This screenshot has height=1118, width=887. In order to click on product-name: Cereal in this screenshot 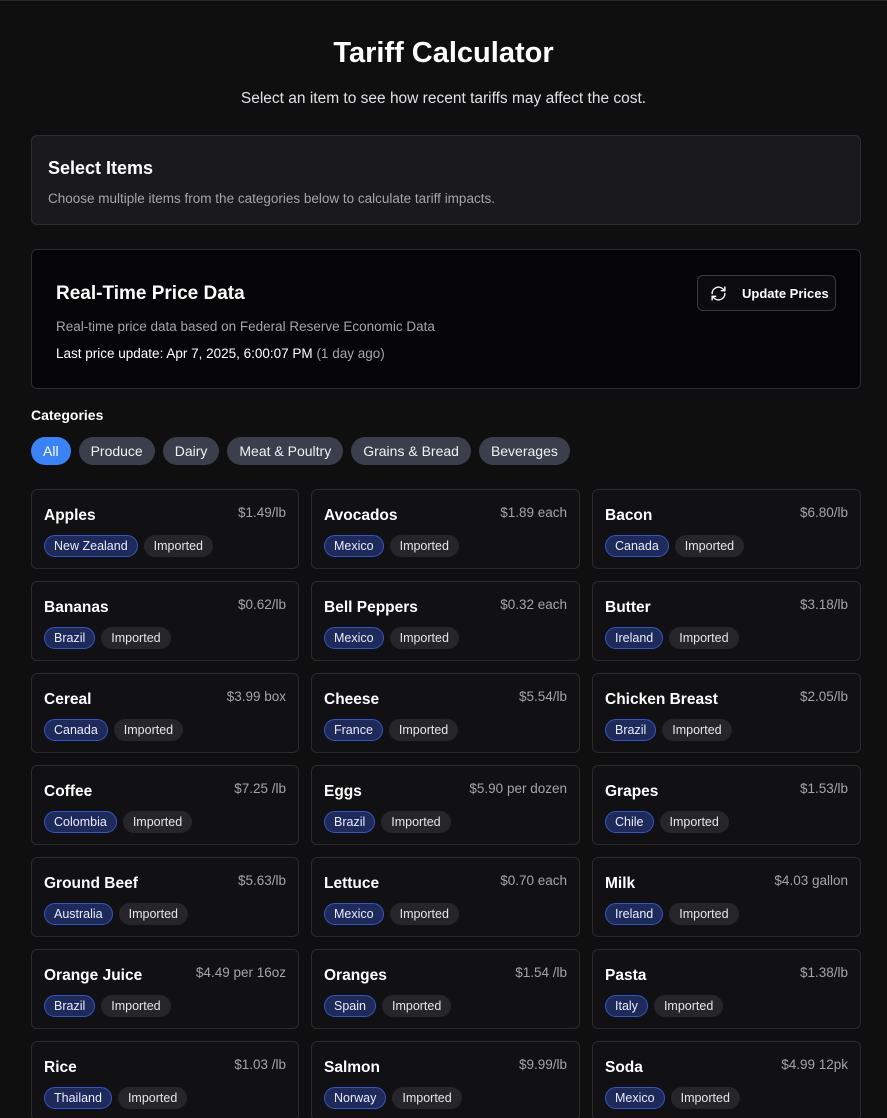, I will do `click(68, 699)`.